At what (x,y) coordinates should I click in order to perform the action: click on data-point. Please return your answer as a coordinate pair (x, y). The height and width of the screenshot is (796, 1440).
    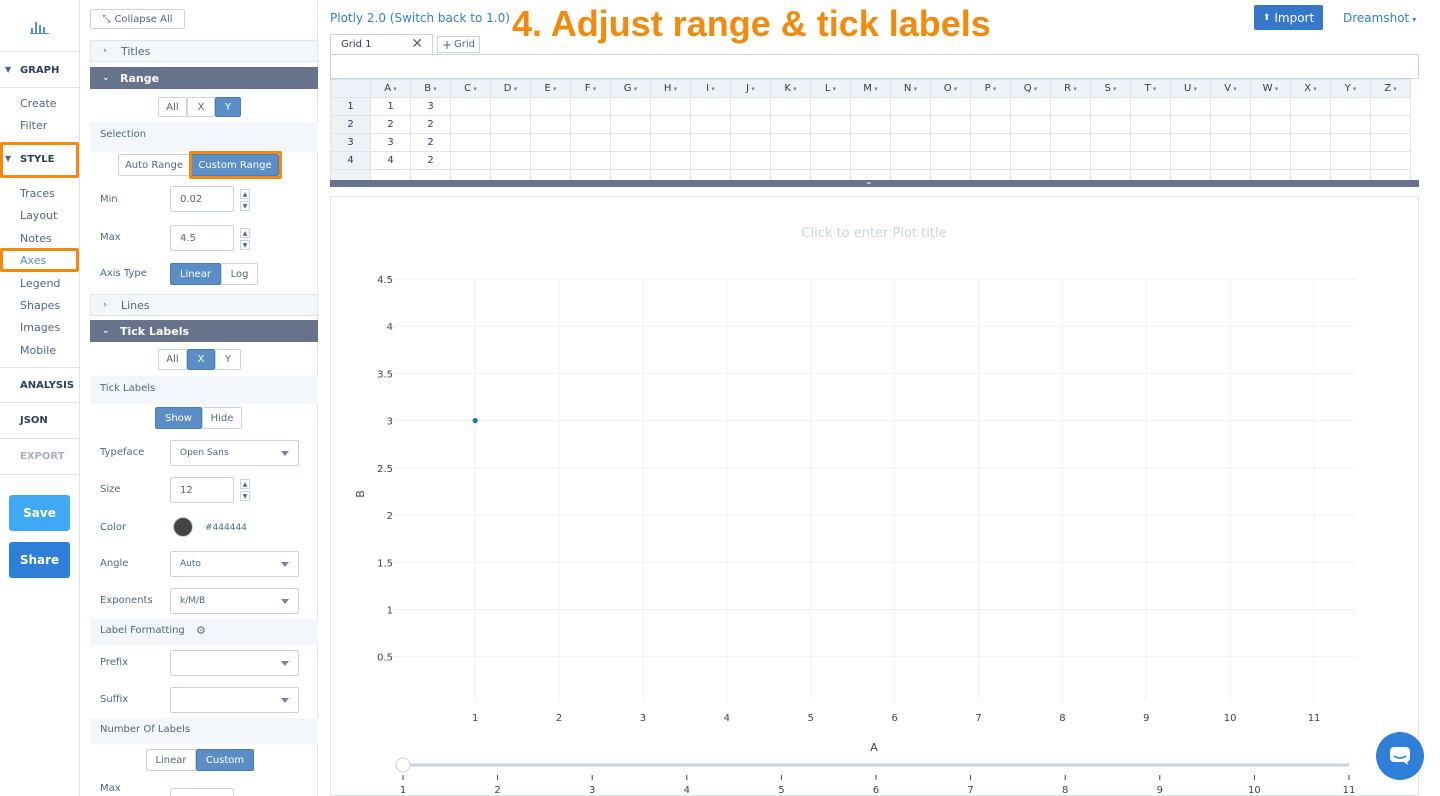
    Looking at the image, I should click on (475, 421).